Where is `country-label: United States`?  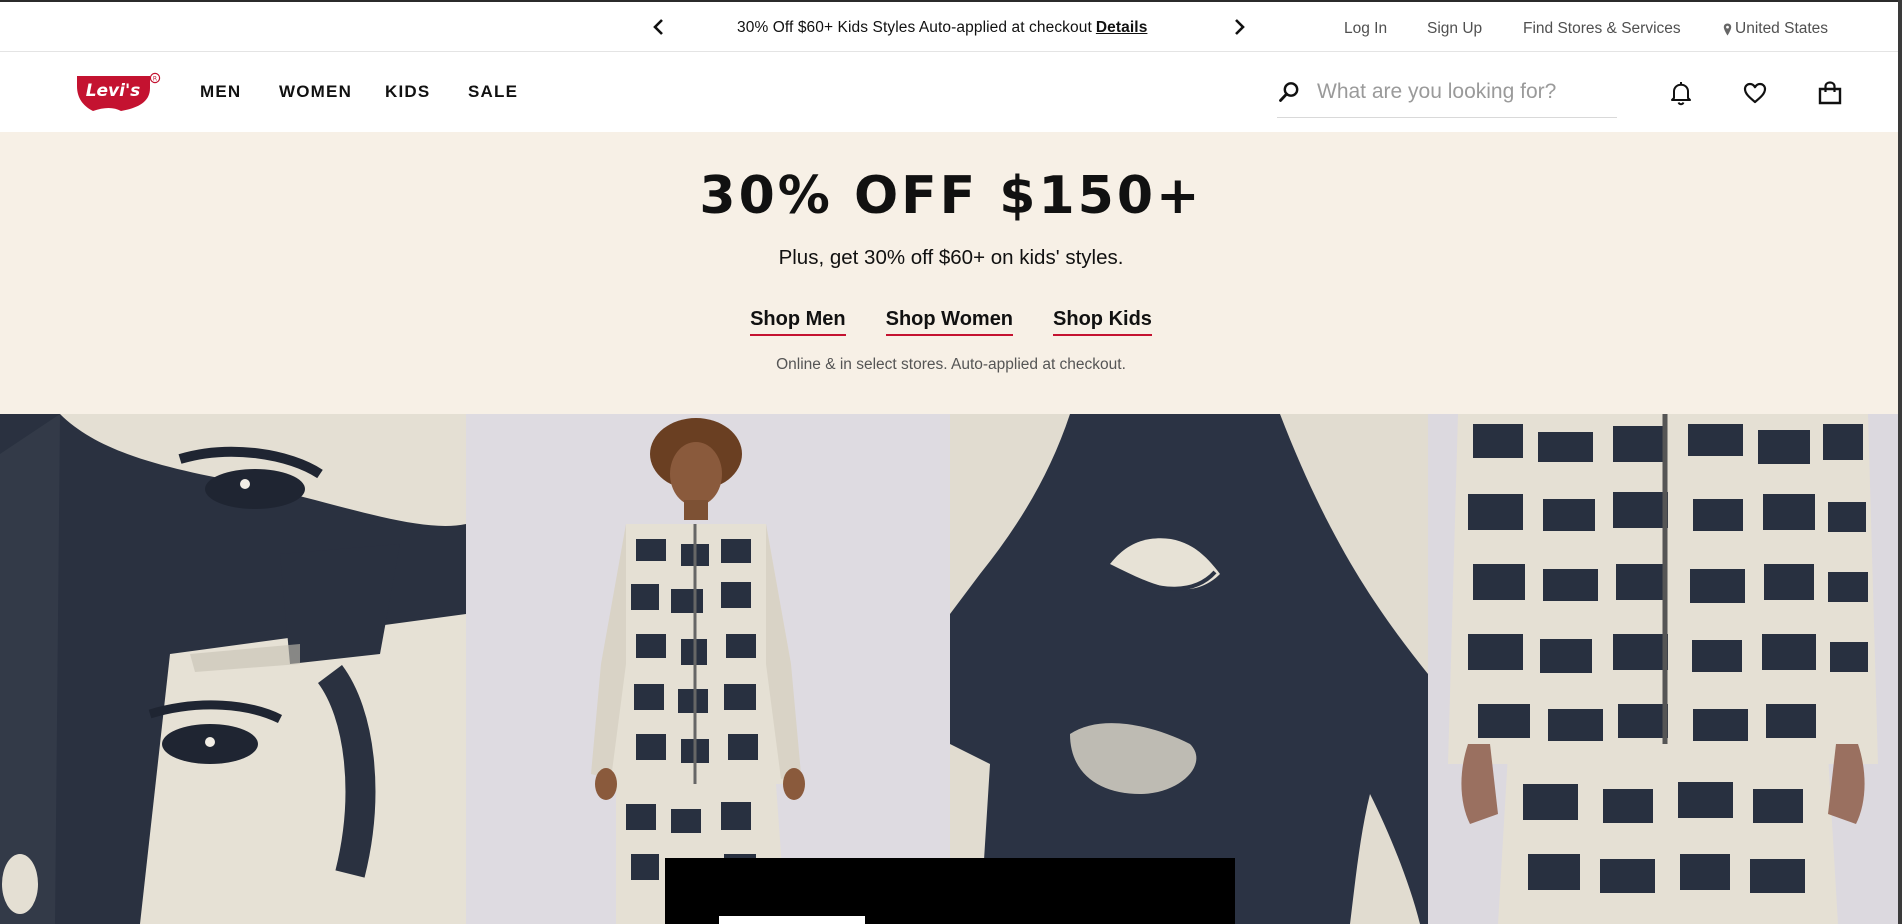
country-label: United States is located at coordinates (1782, 28).